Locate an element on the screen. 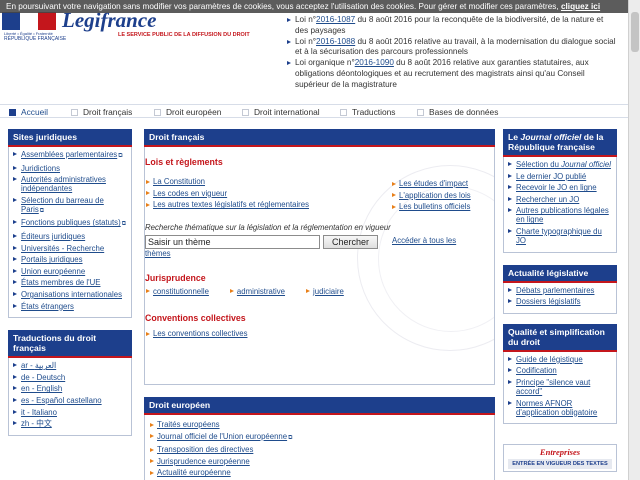 Image resolution: width=640 pixels, height=480 pixels. list-item-link: Organisations internationales is located at coordinates (71, 294).